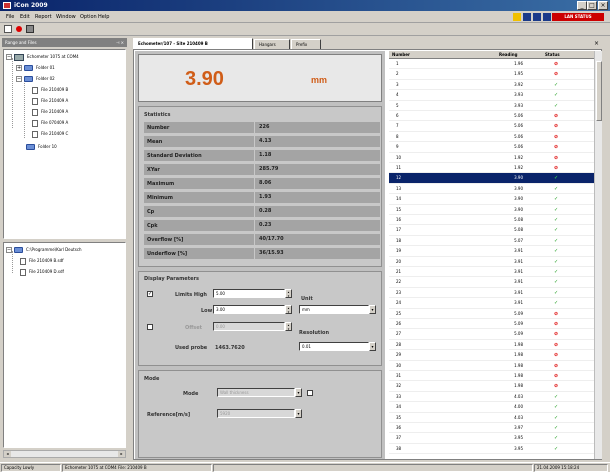 The width and height of the screenshot is (610, 472). Describe the element at coordinates (249, 309) in the screenshot. I see `low-input: 3.00` at that location.